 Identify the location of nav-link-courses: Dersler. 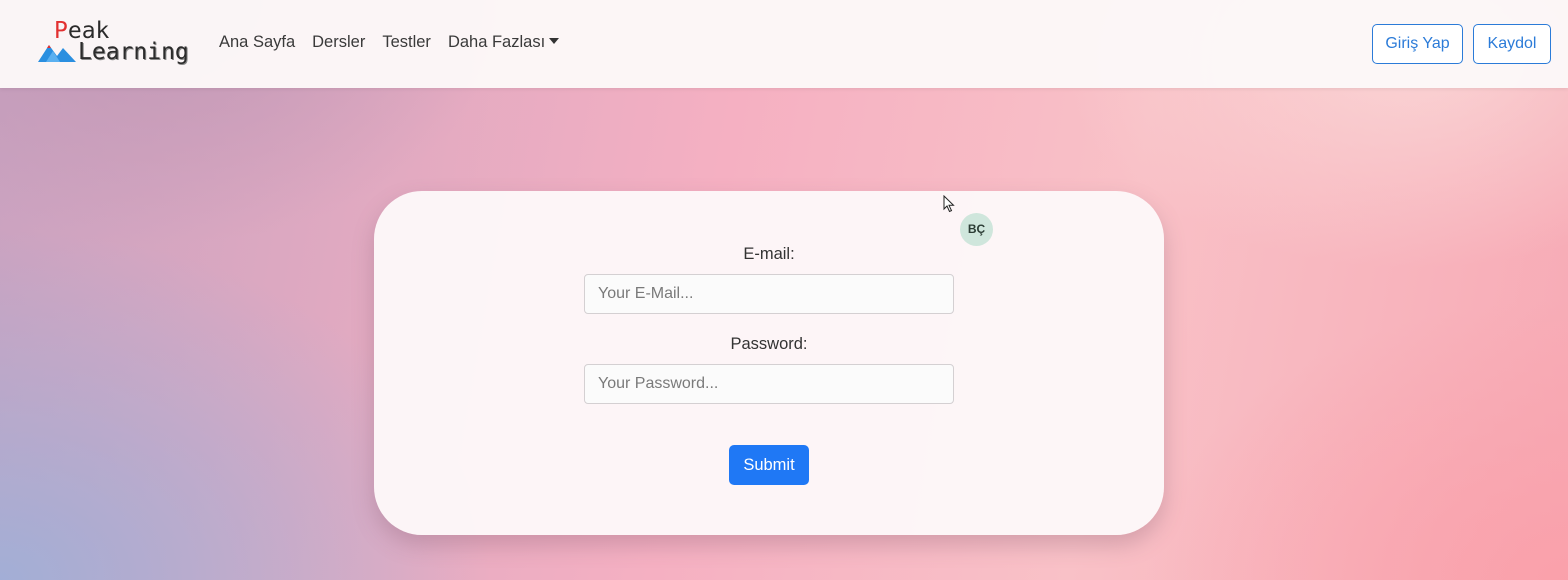
(338, 42).